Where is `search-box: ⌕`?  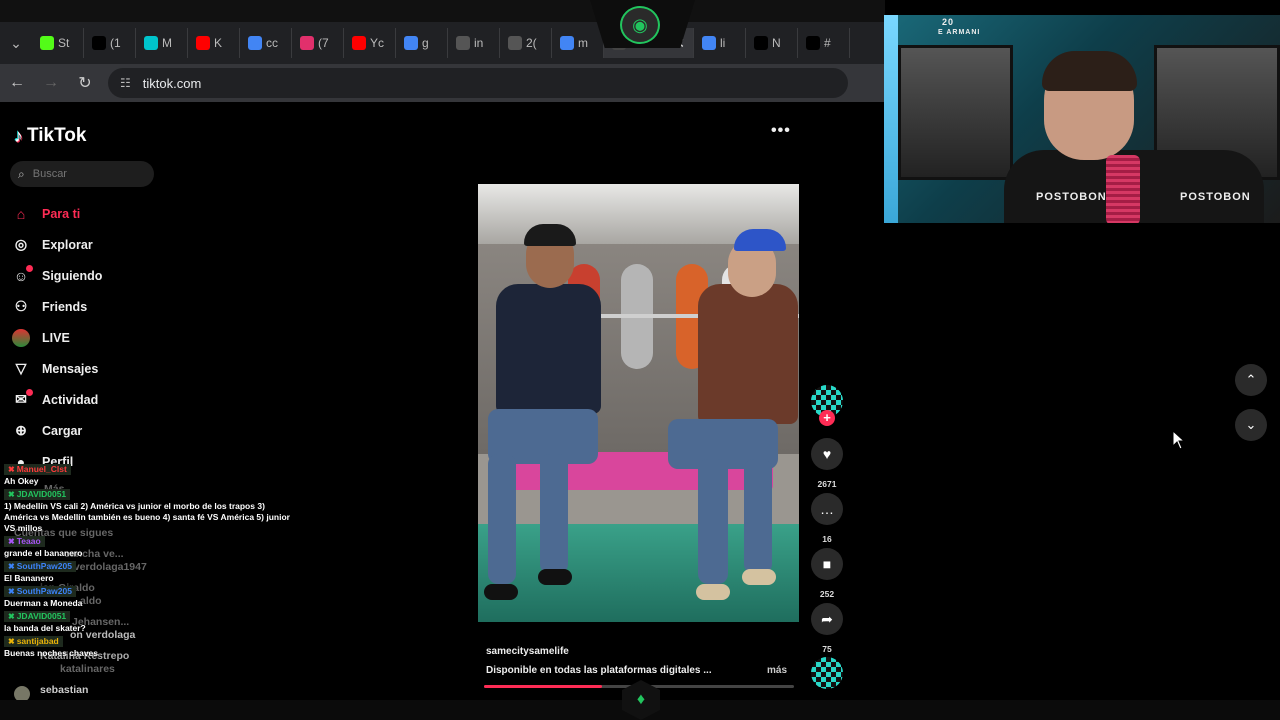 search-box: ⌕ is located at coordinates (82, 174).